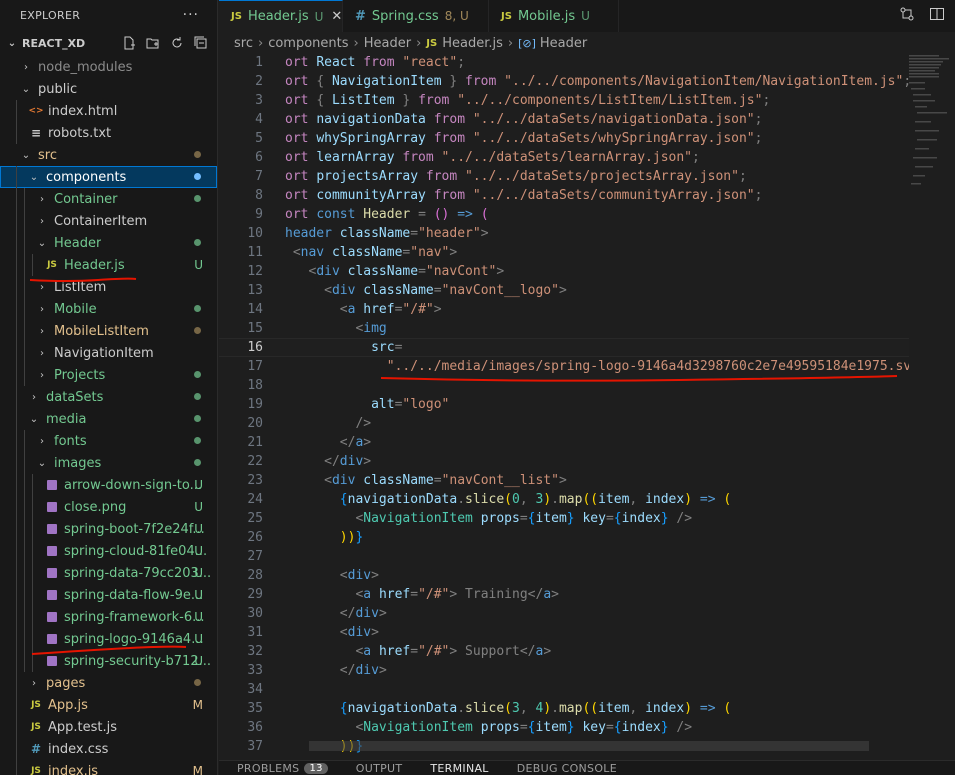 This screenshot has width=955, height=775. I want to click on collapse-all-icon, so click(201, 43).